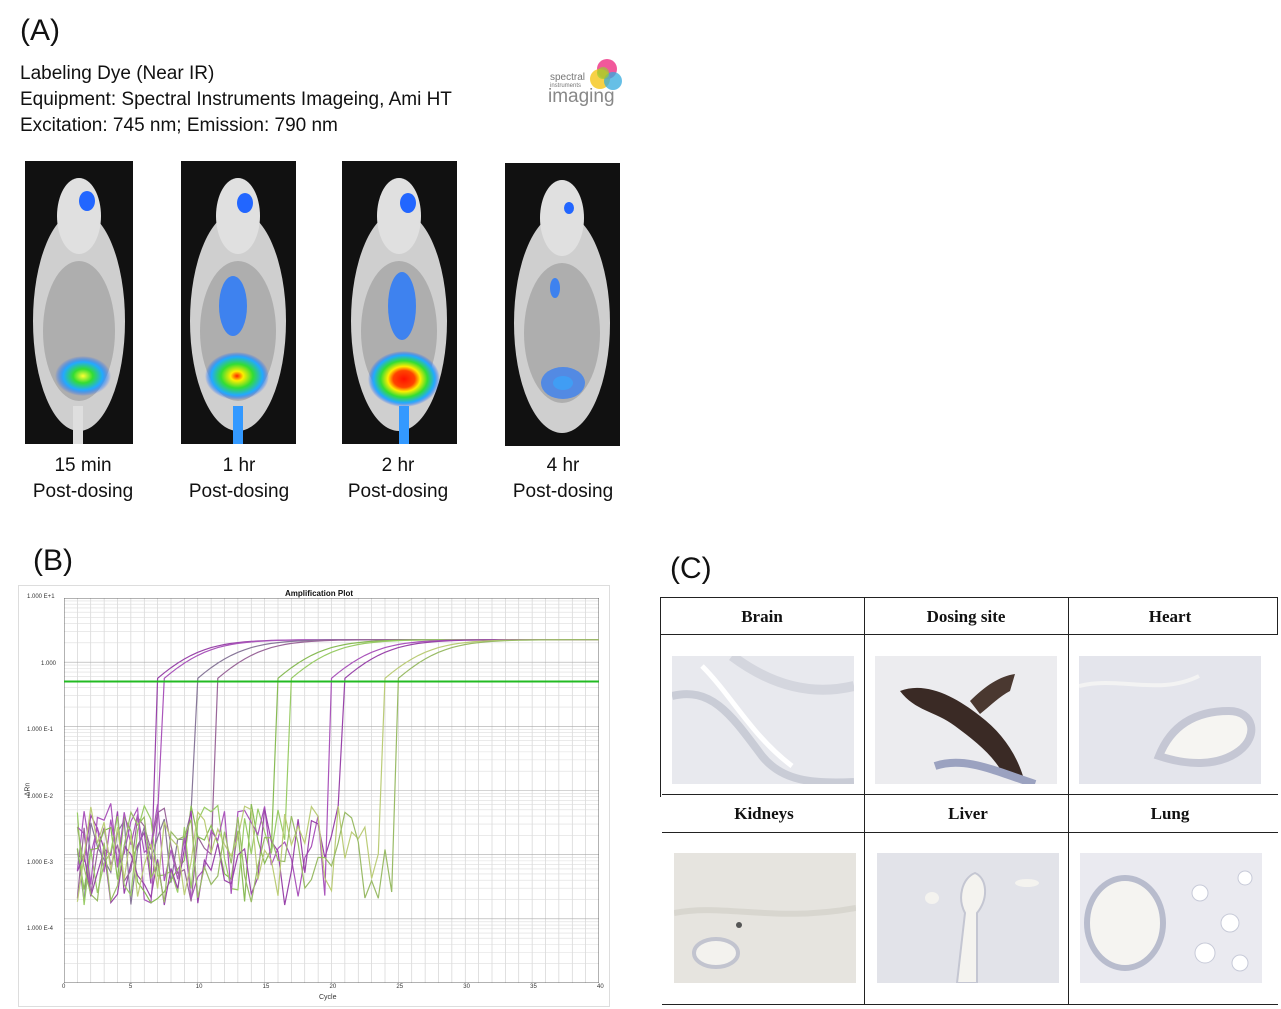 The image size is (1281, 1009). I want to click on xtick-label: 35, so click(533, 987).